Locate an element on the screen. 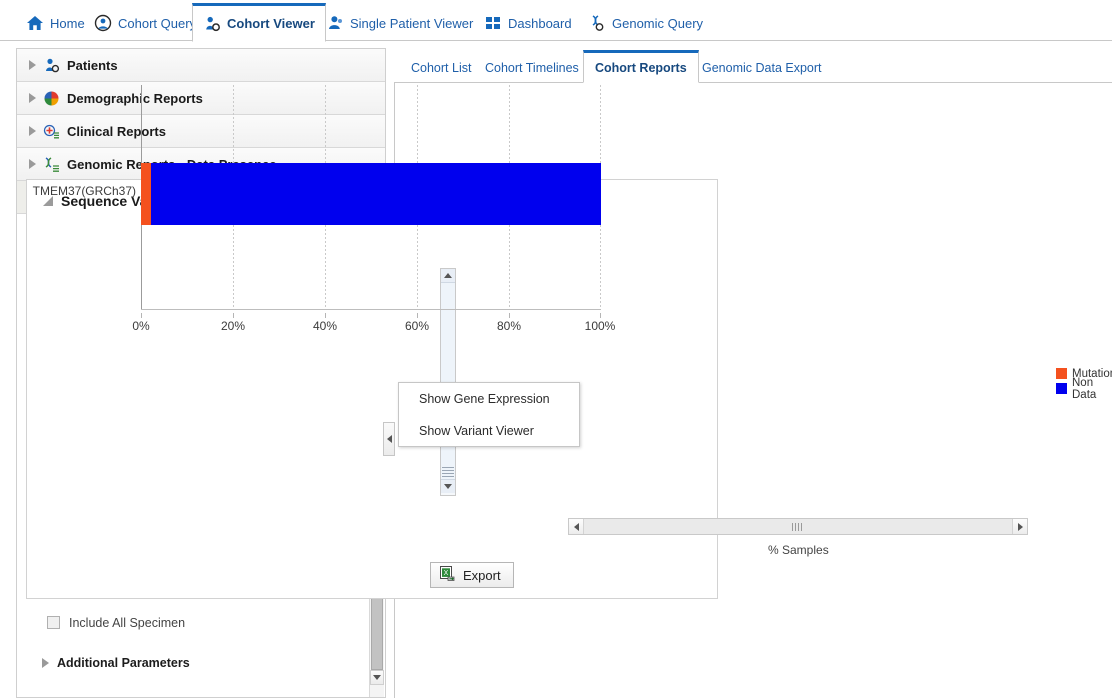 The height and width of the screenshot is (698, 1112). x-tick-label: 40% is located at coordinates (325, 326).